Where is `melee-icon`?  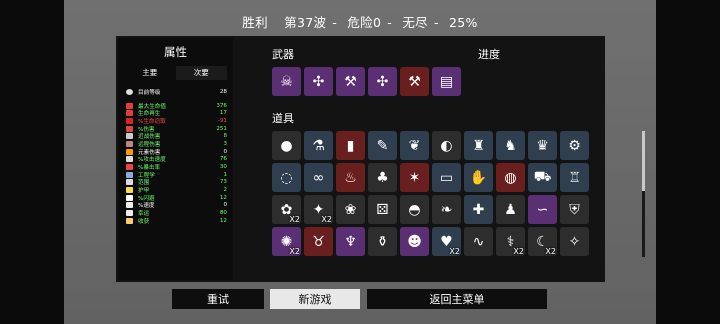 melee-icon is located at coordinates (129, 136).